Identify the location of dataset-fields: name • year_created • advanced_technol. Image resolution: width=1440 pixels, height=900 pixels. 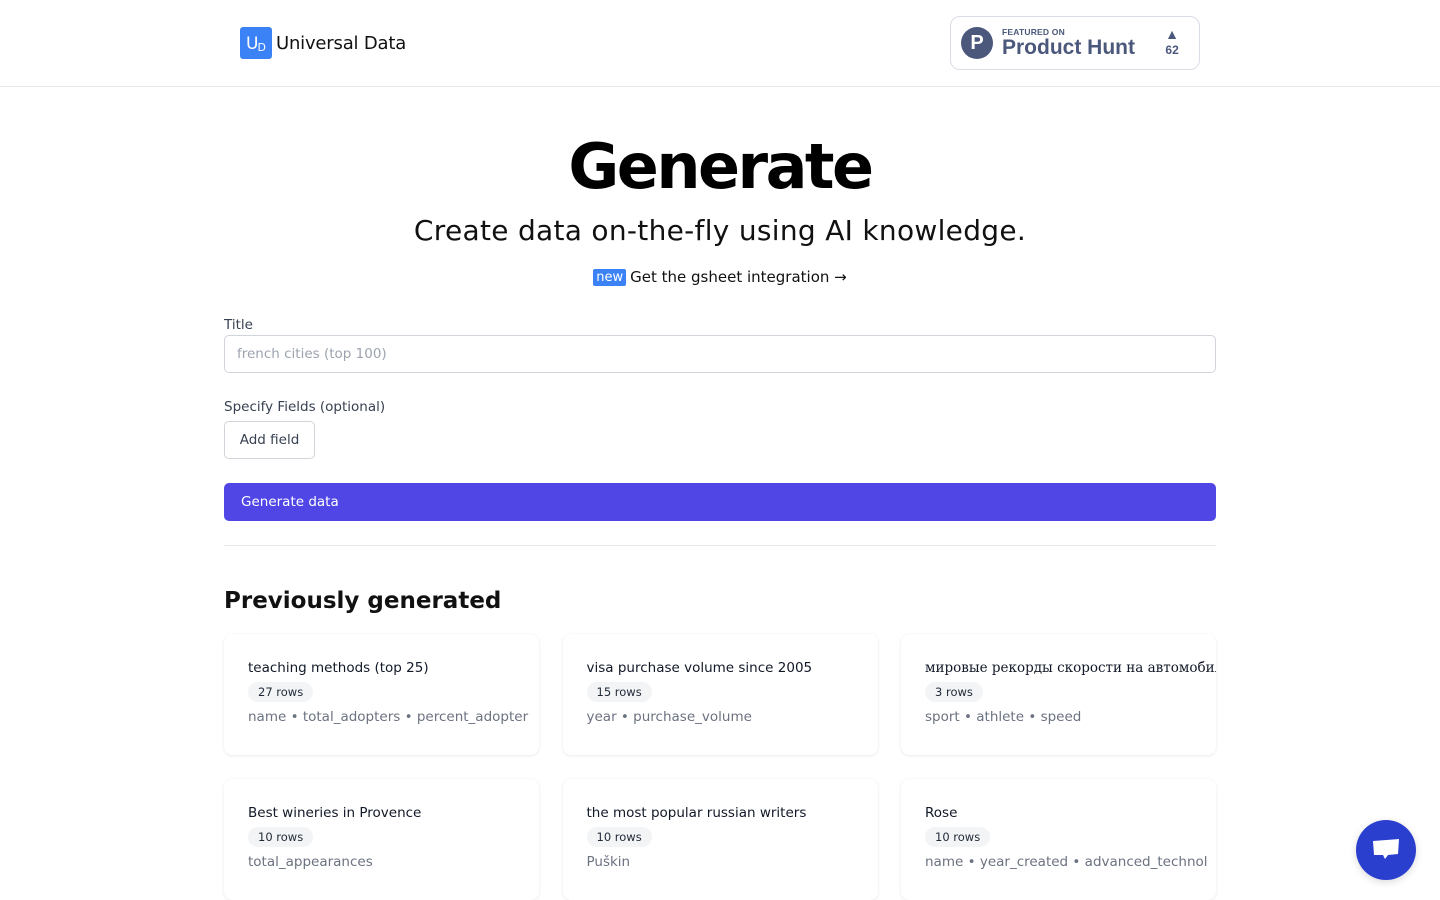
(1066, 862).